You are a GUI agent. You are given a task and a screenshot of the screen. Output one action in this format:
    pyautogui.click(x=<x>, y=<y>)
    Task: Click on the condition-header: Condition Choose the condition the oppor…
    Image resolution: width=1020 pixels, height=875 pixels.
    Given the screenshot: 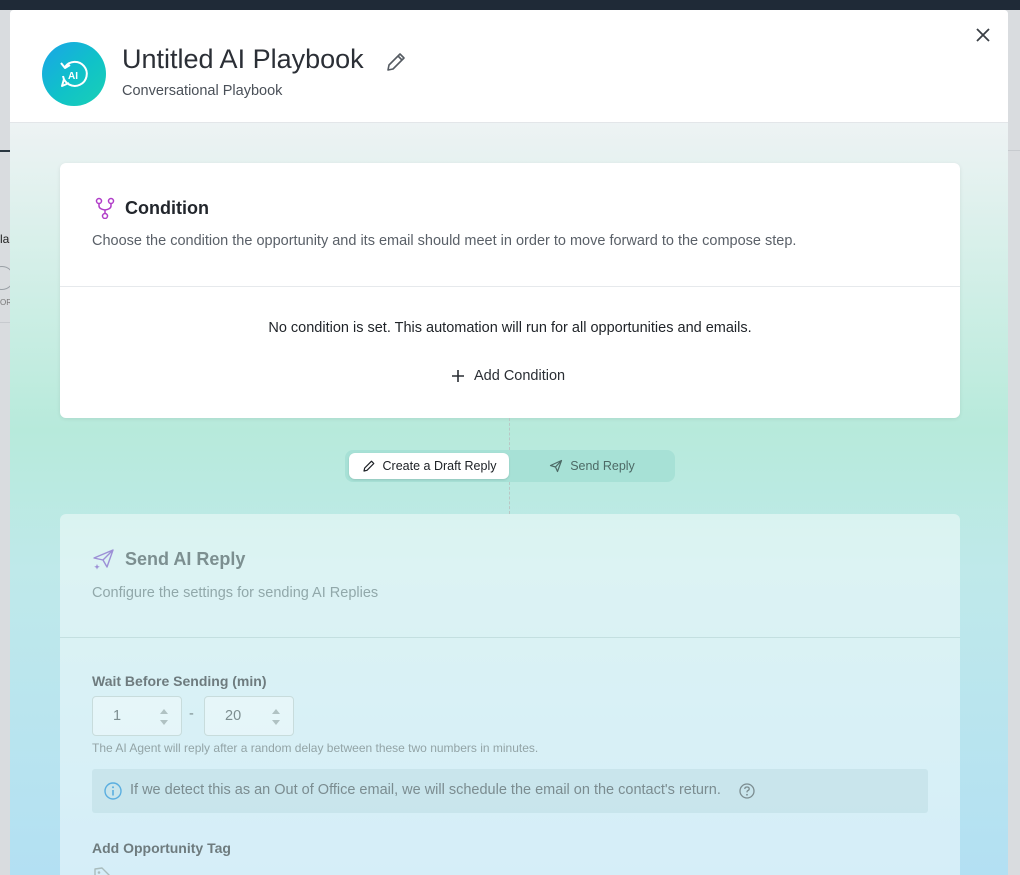 What is the action you would take?
    pyautogui.click(x=510, y=225)
    